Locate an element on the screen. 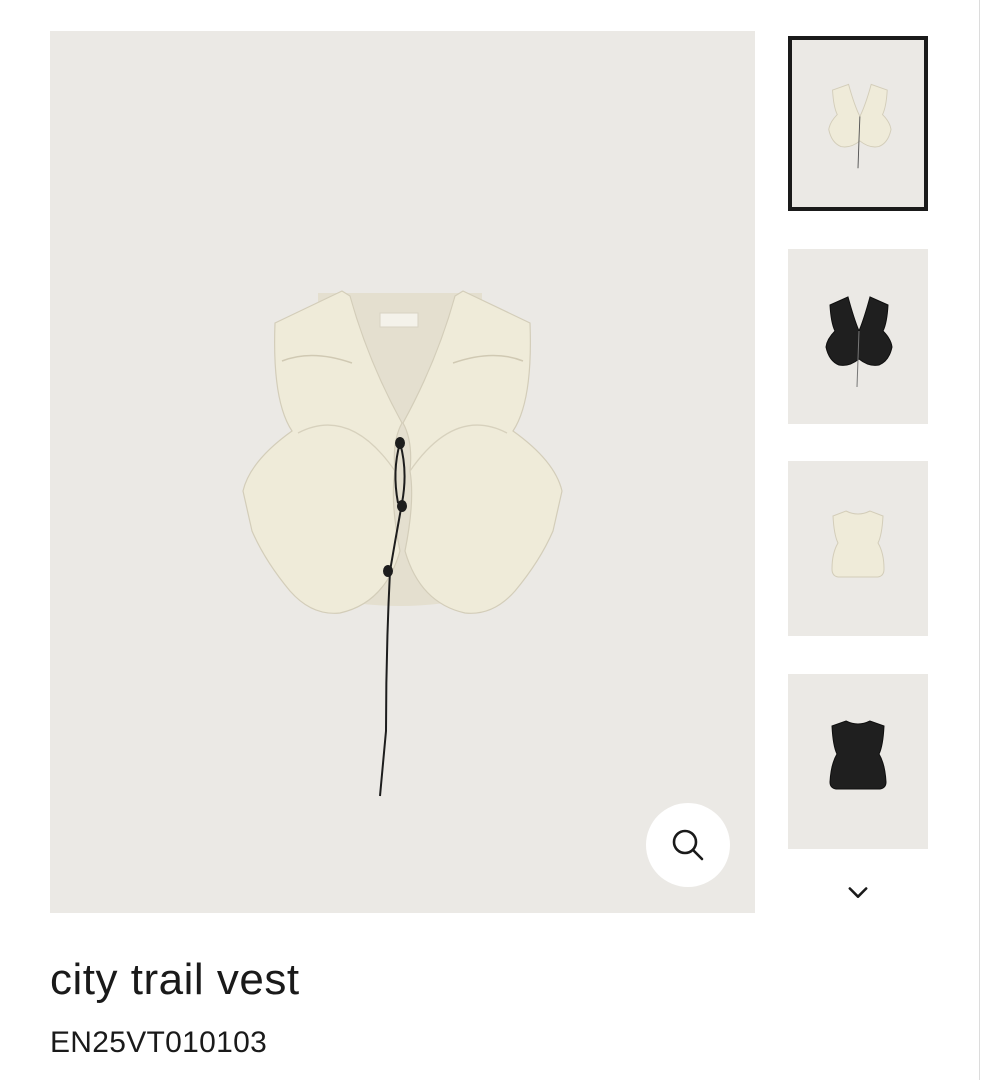 The image size is (984, 1080). search-icon is located at coordinates (688, 845).